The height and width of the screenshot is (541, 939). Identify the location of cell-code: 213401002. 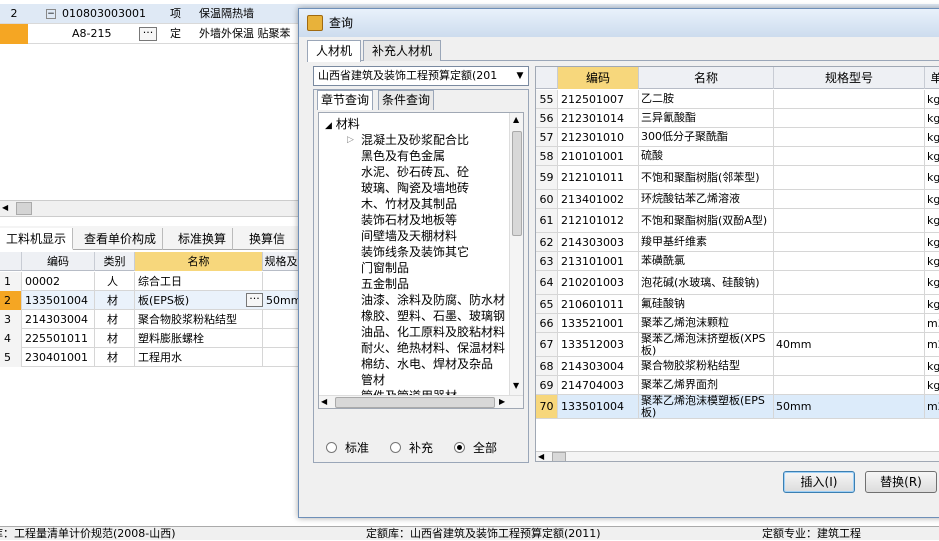
(598, 199).